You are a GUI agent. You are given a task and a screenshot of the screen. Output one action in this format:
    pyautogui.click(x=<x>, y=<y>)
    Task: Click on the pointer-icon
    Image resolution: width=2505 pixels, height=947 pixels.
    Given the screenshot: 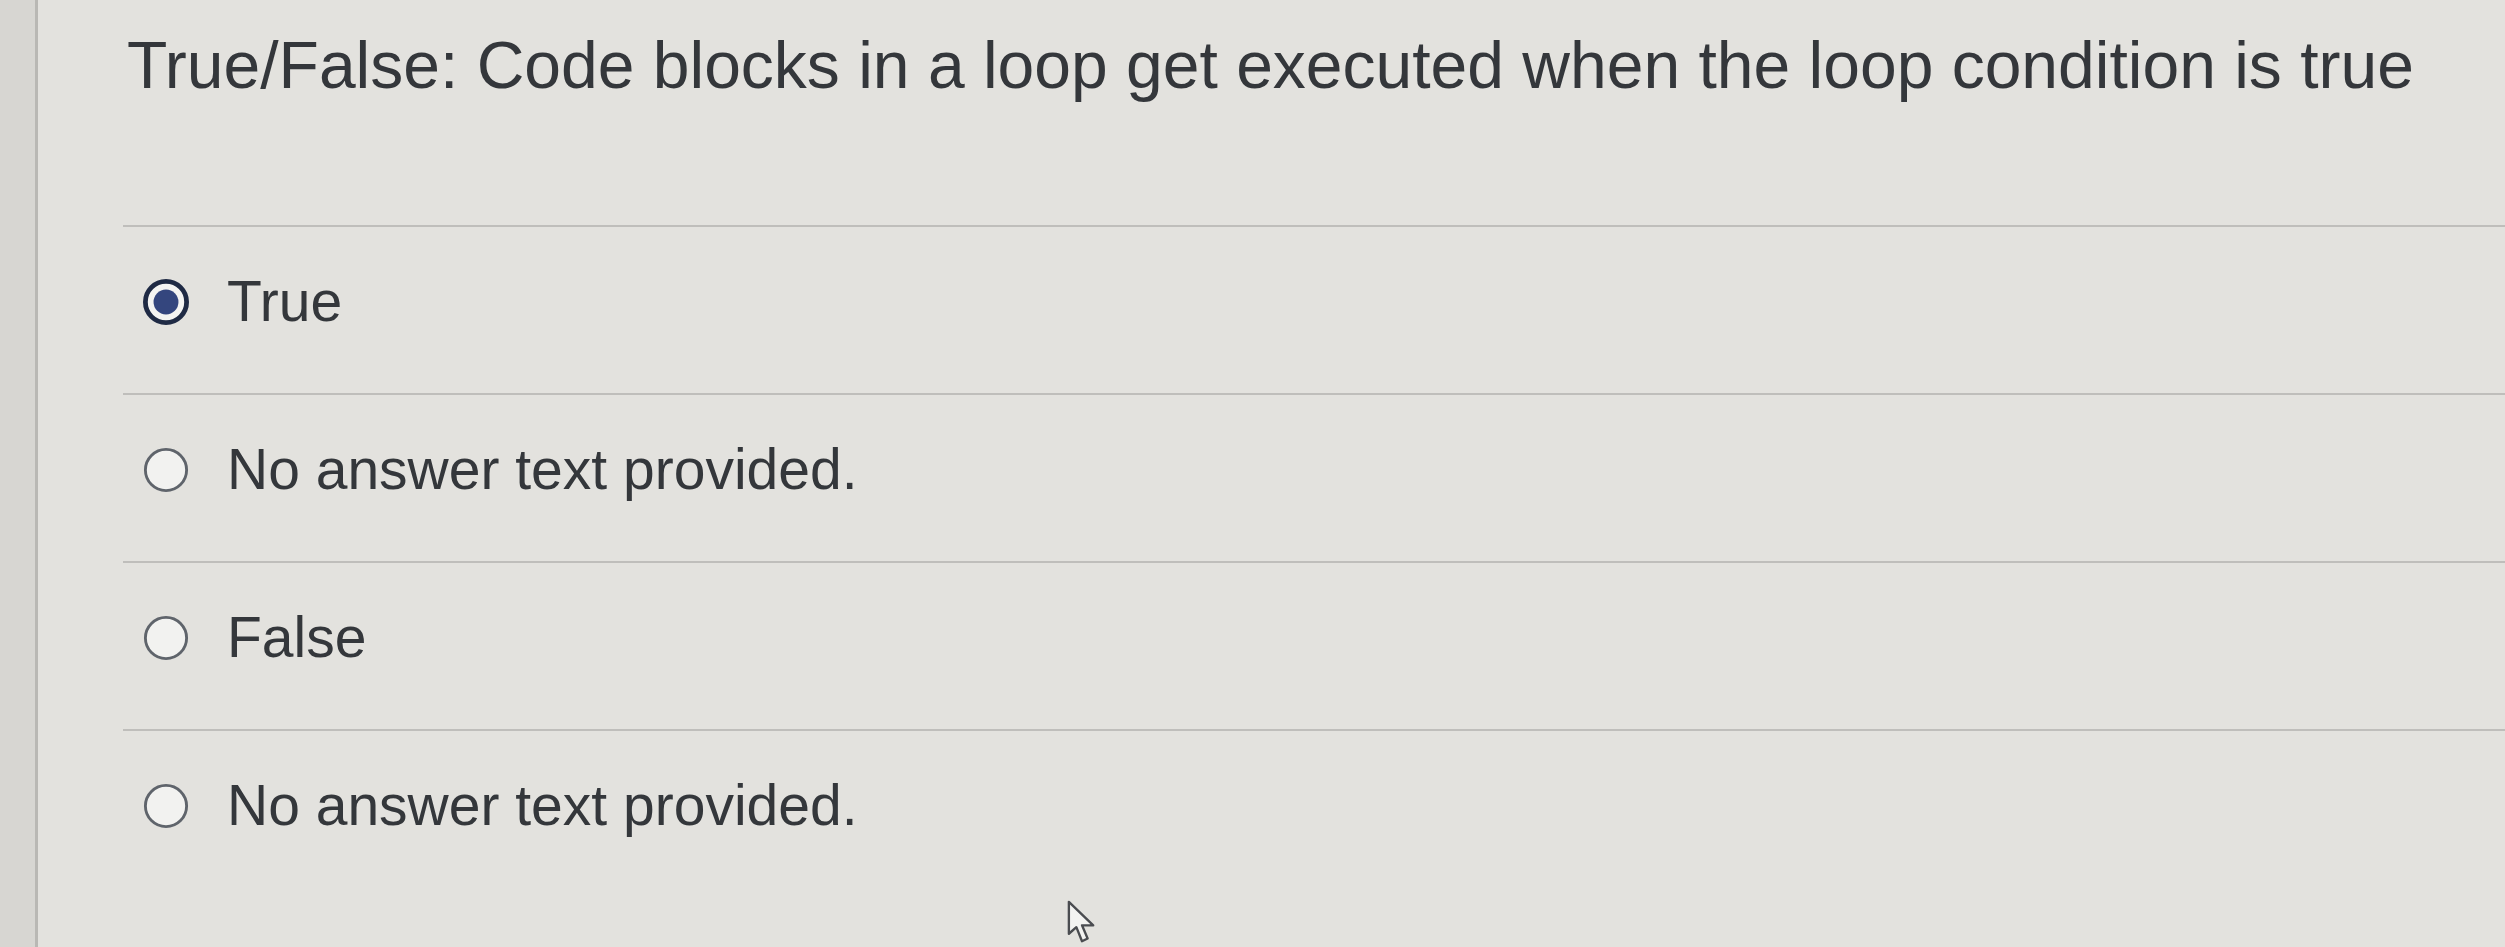 What is the action you would take?
    pyautogui.click(x=1082, y=922)
    